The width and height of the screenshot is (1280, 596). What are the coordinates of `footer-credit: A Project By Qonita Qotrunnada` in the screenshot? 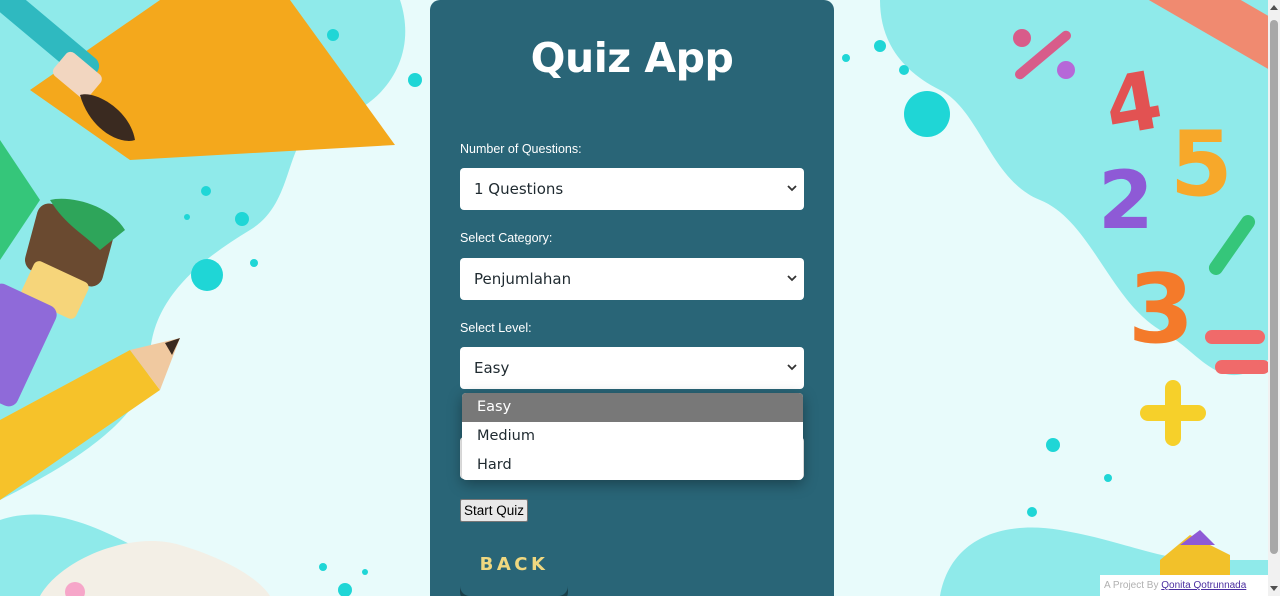 It's located at (1184, 585).